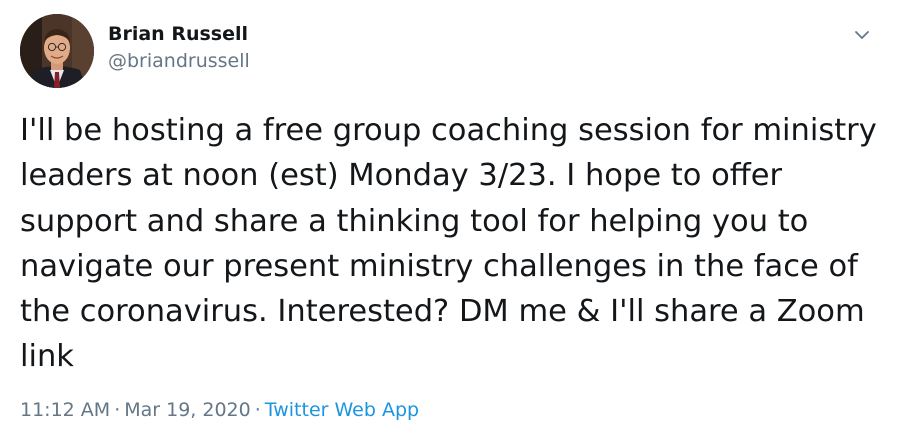 This screenshot has width=897, height=440. Describe the element at coordinates (179, 34) in the screenshot. I see `display-name: Brian Russell` at that location.